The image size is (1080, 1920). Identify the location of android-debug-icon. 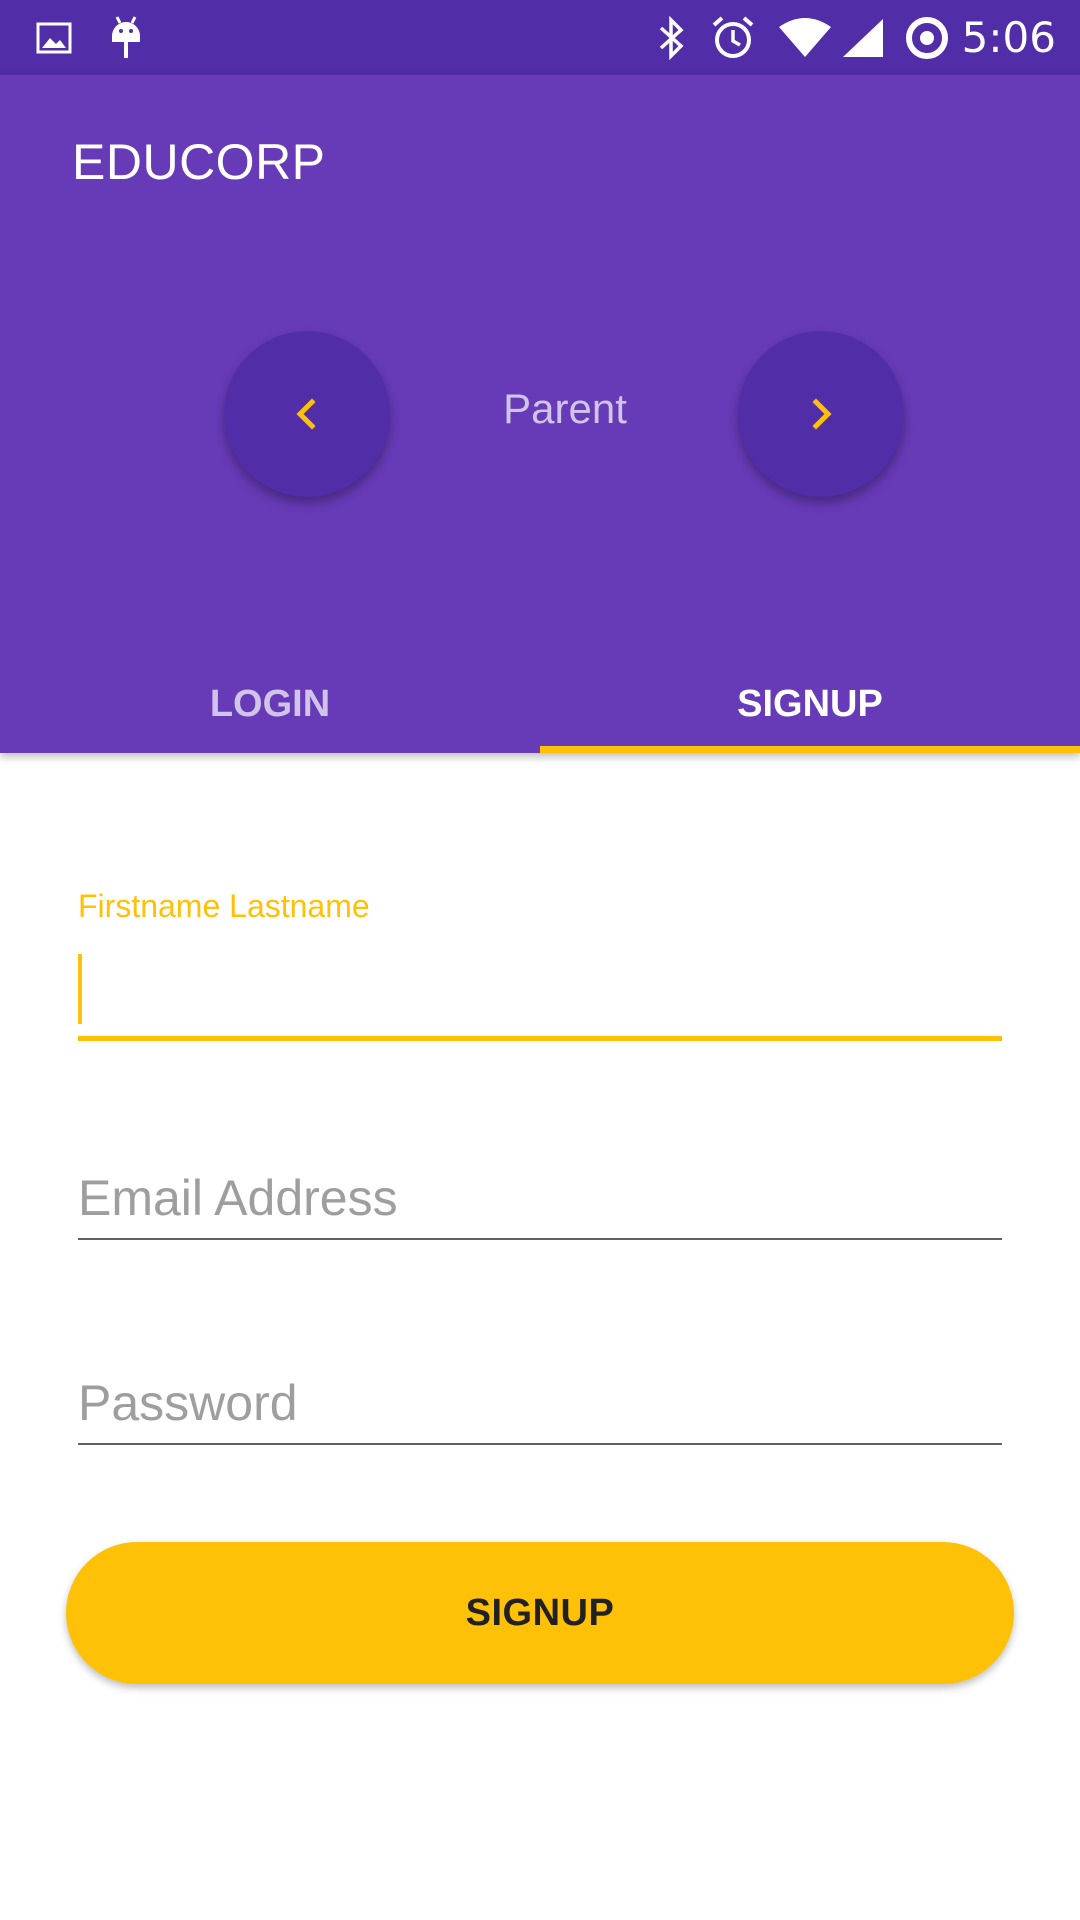
(126, 37).